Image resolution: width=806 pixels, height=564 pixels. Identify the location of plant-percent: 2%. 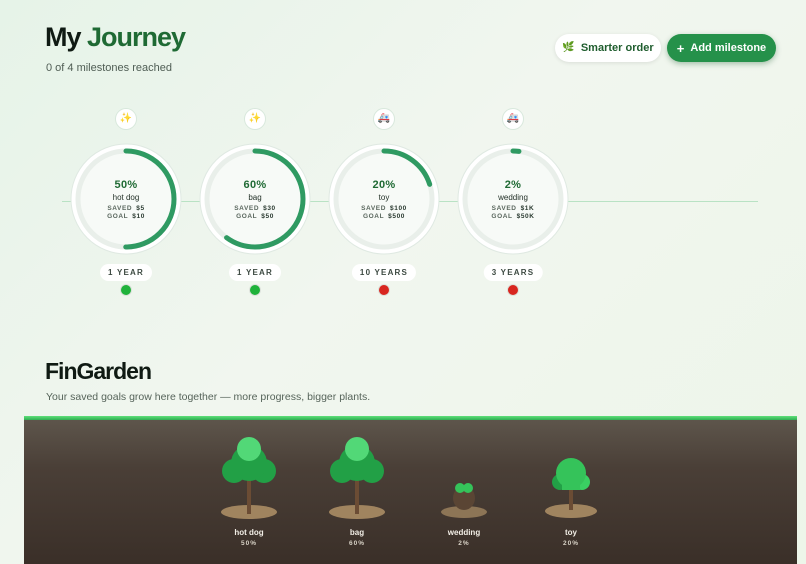
(464, 543).